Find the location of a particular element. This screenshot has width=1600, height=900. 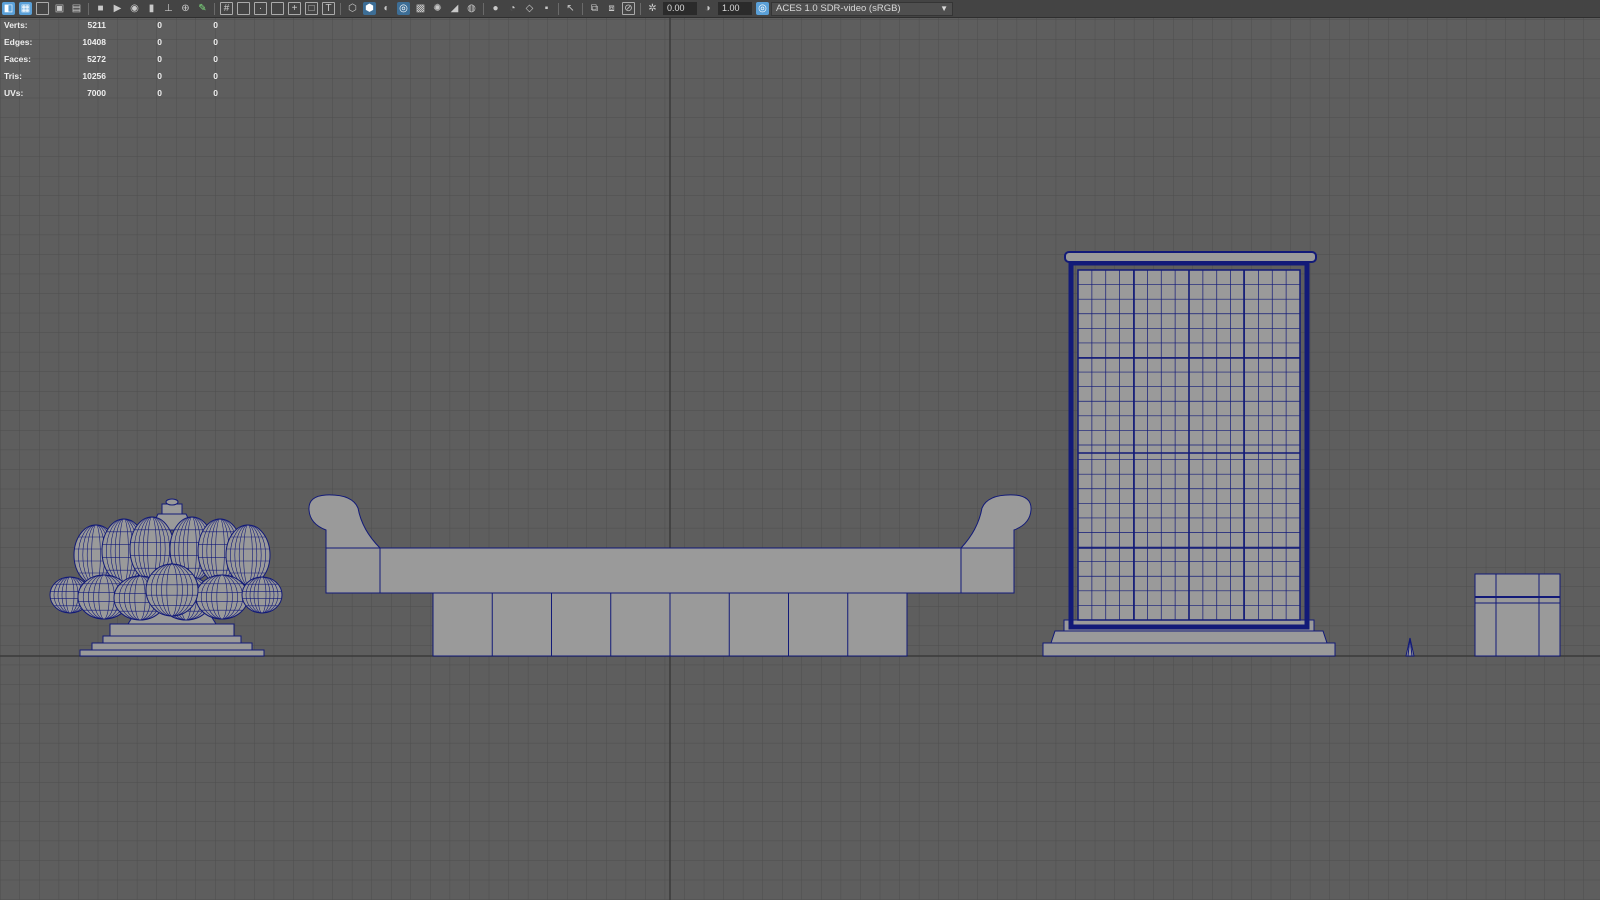

pivot-icon: ⊕ is located at coordinates (185, 8).